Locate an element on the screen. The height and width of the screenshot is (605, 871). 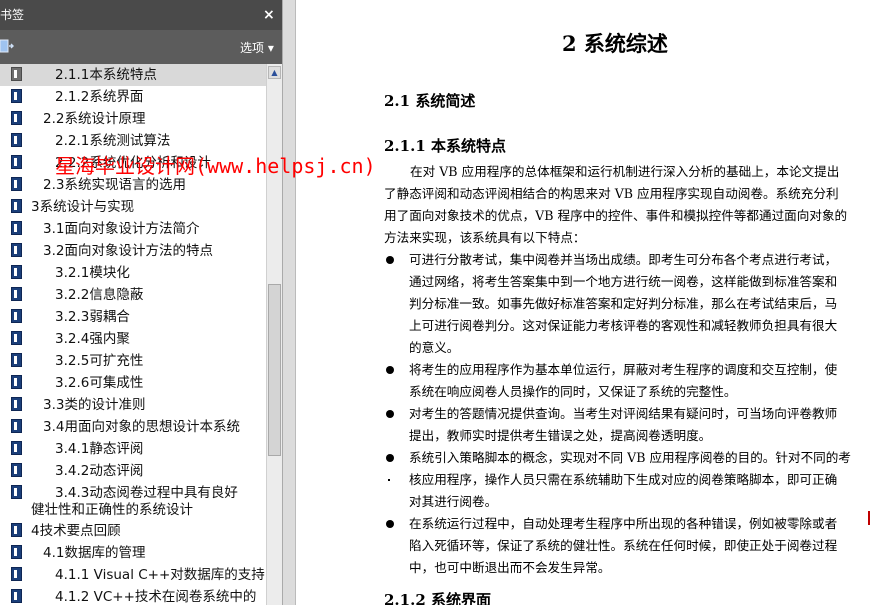
subsection-heading: 2.1.1 本系统特点 is located at coordinates (445, 146).